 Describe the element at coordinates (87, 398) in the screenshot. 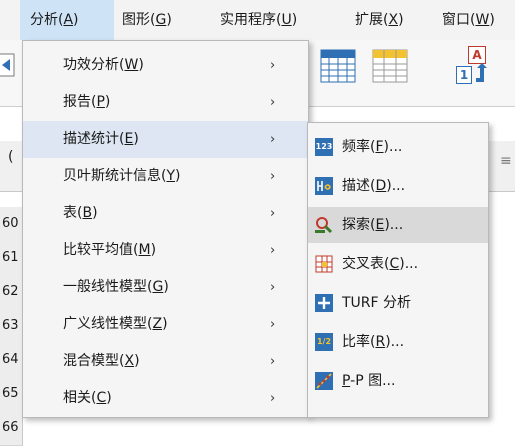

I see `menu-item-label: 相关(C)` at that location.